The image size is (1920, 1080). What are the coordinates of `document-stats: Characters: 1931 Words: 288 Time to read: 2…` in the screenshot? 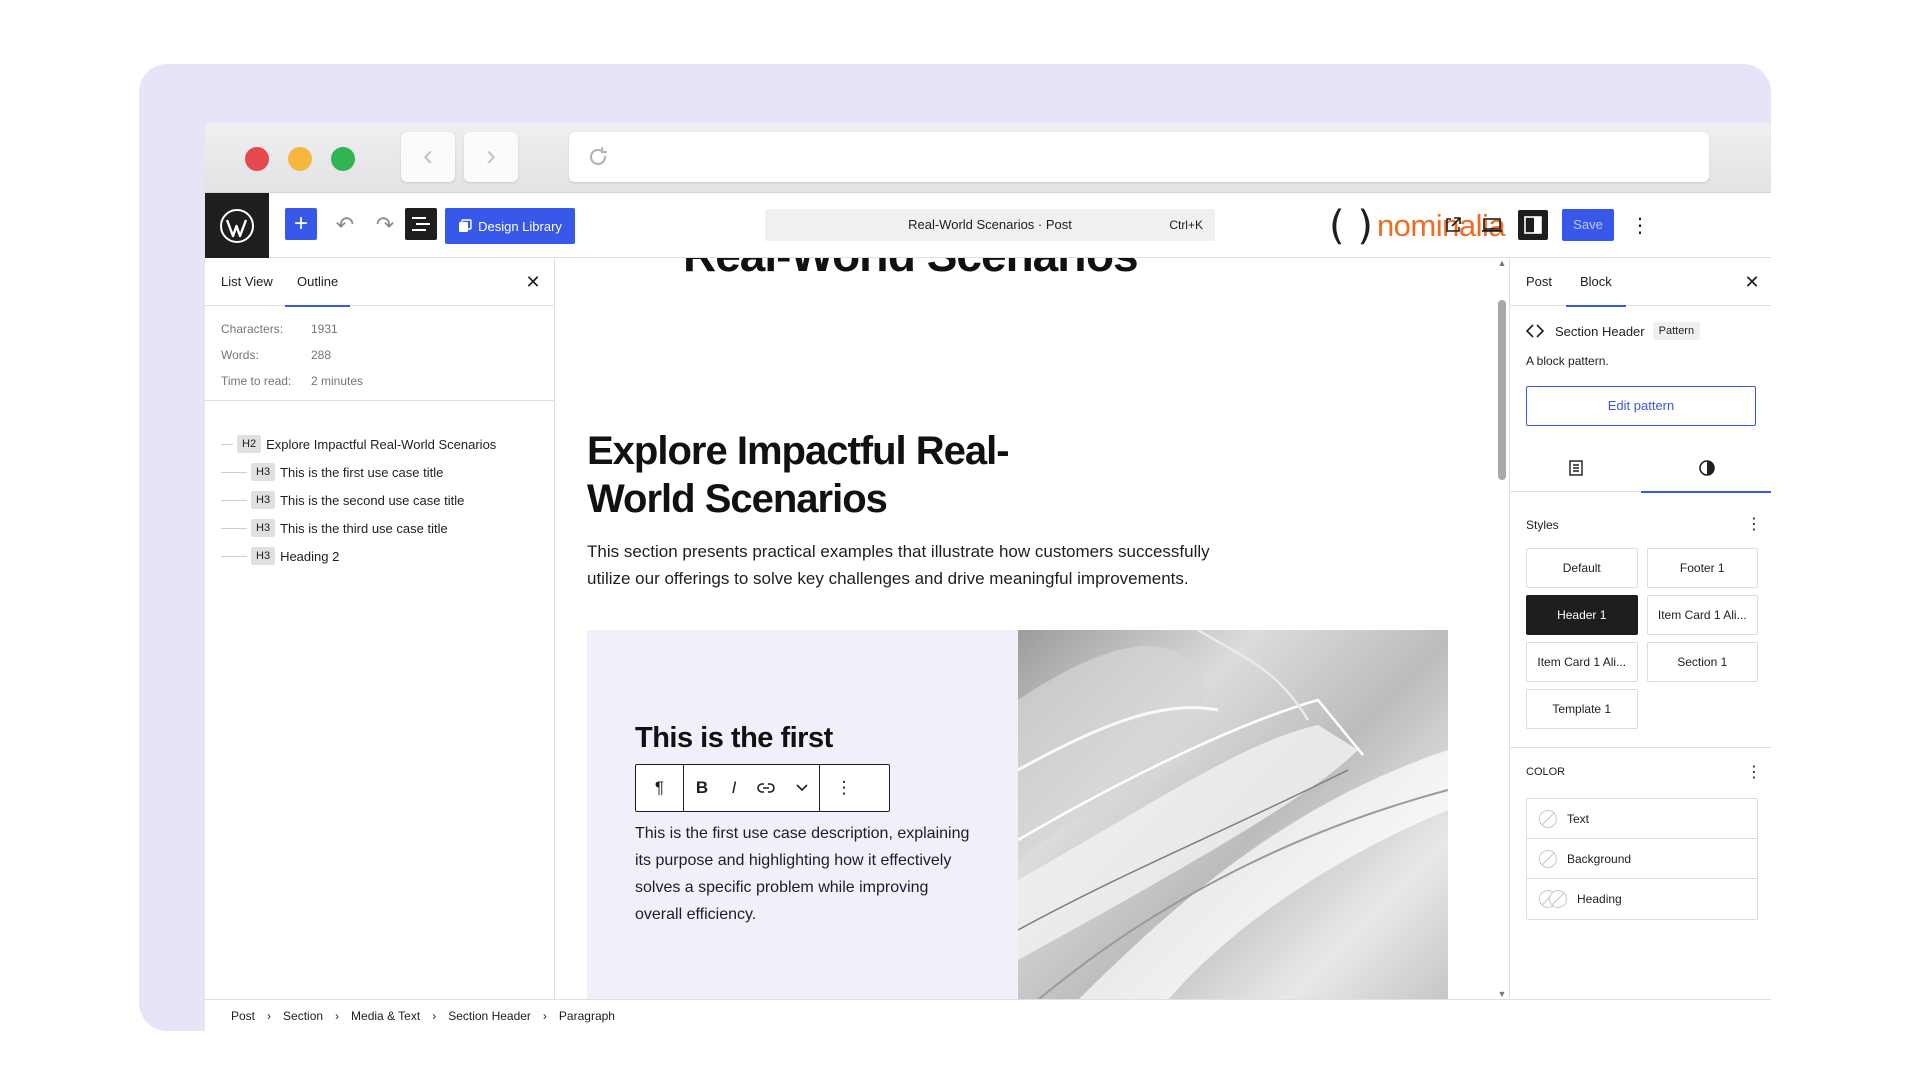 It's located at (292, 361).